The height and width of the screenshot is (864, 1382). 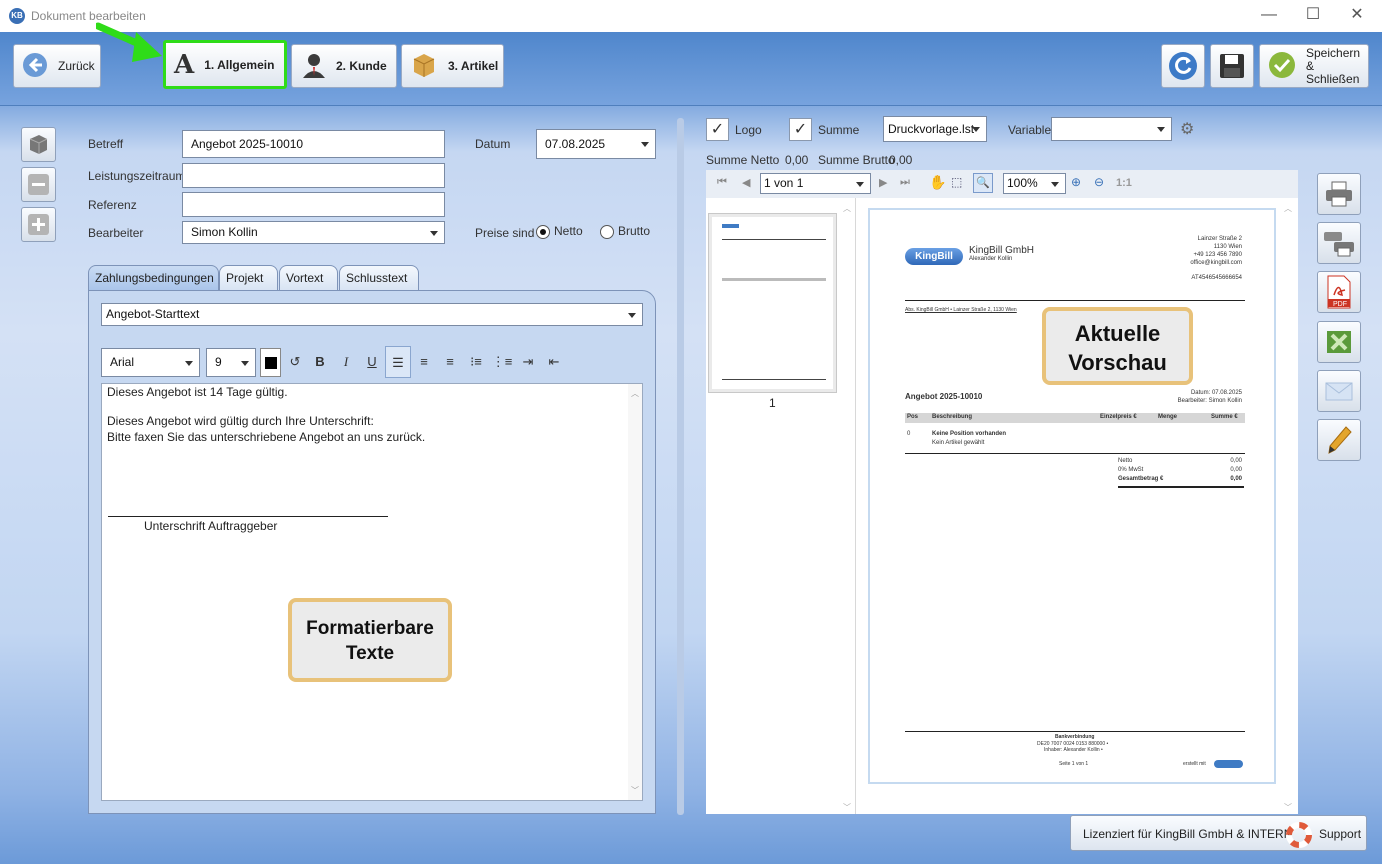 I want to click on doc-col-desc: Beschreibung, so click(x=952, y=417).